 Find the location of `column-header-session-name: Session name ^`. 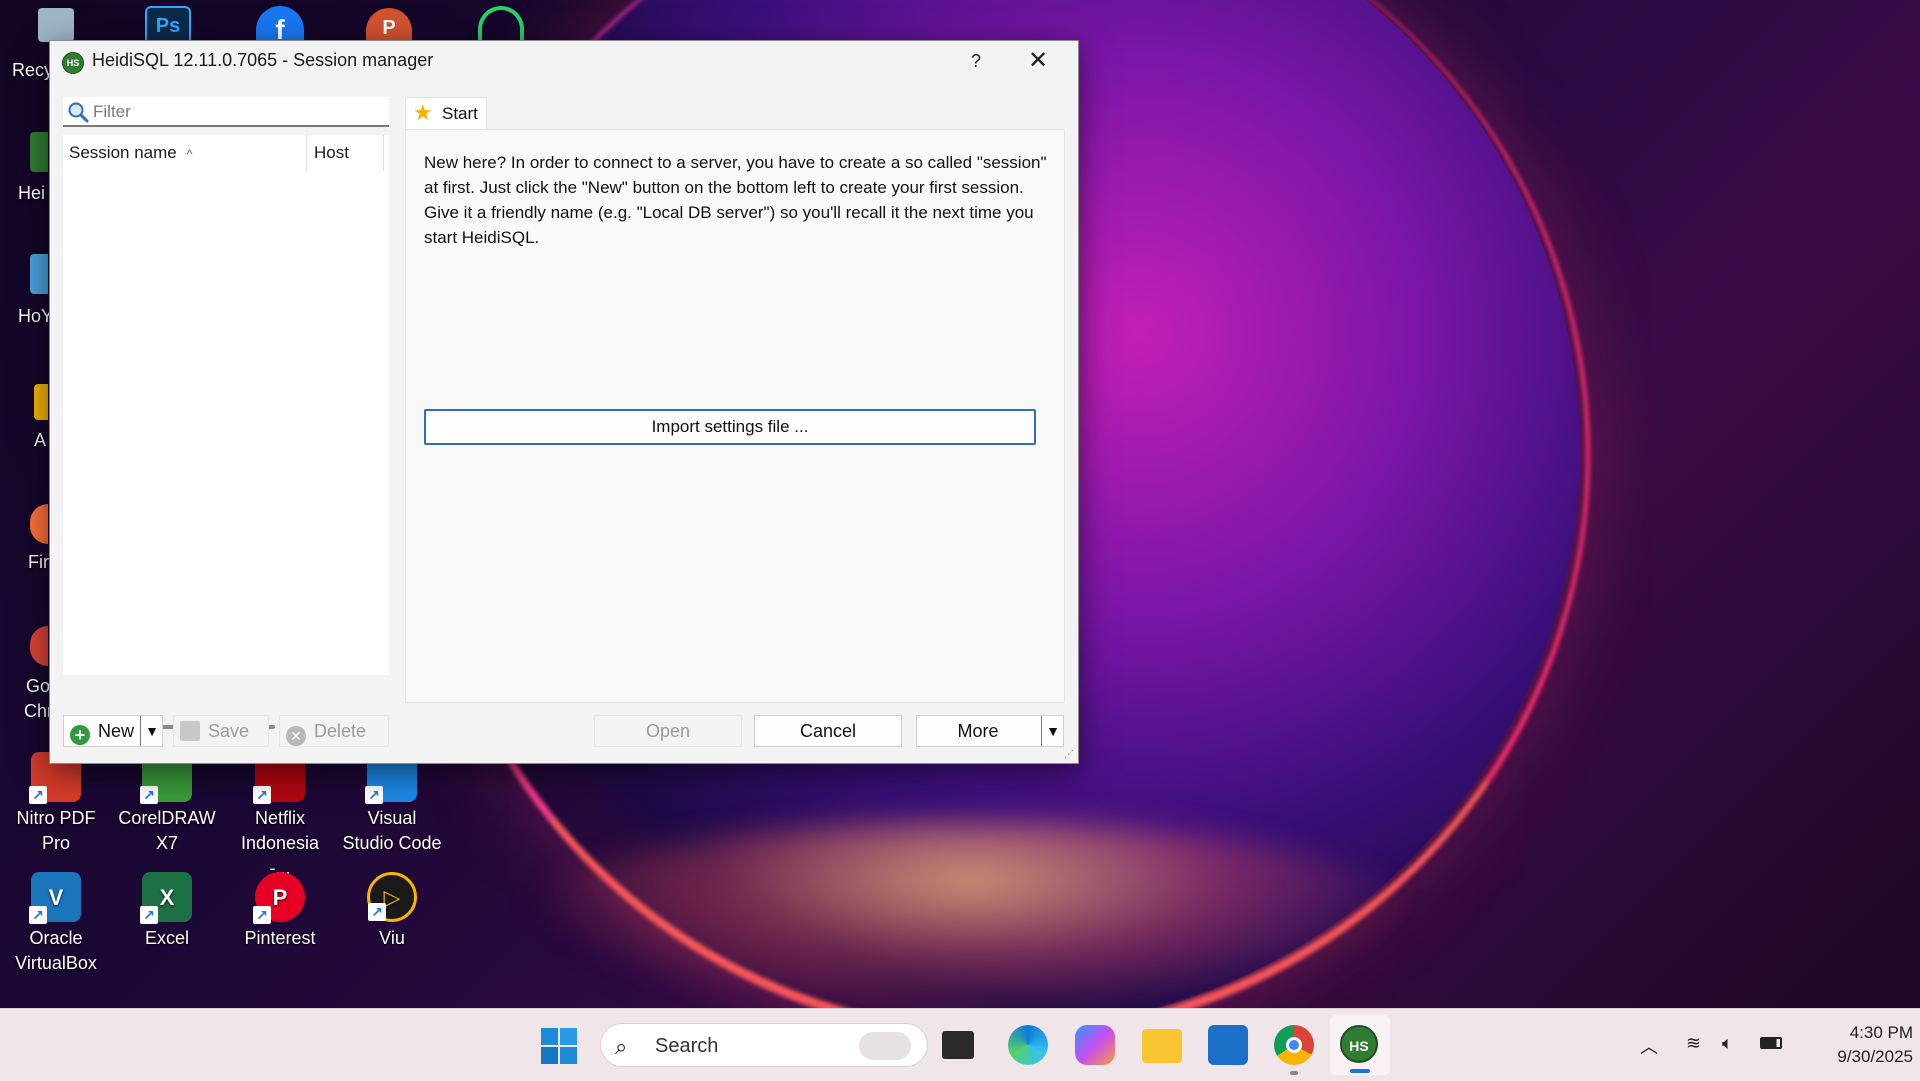

column-header-session-name: Session name ^ is located at coordinates (185, 153).